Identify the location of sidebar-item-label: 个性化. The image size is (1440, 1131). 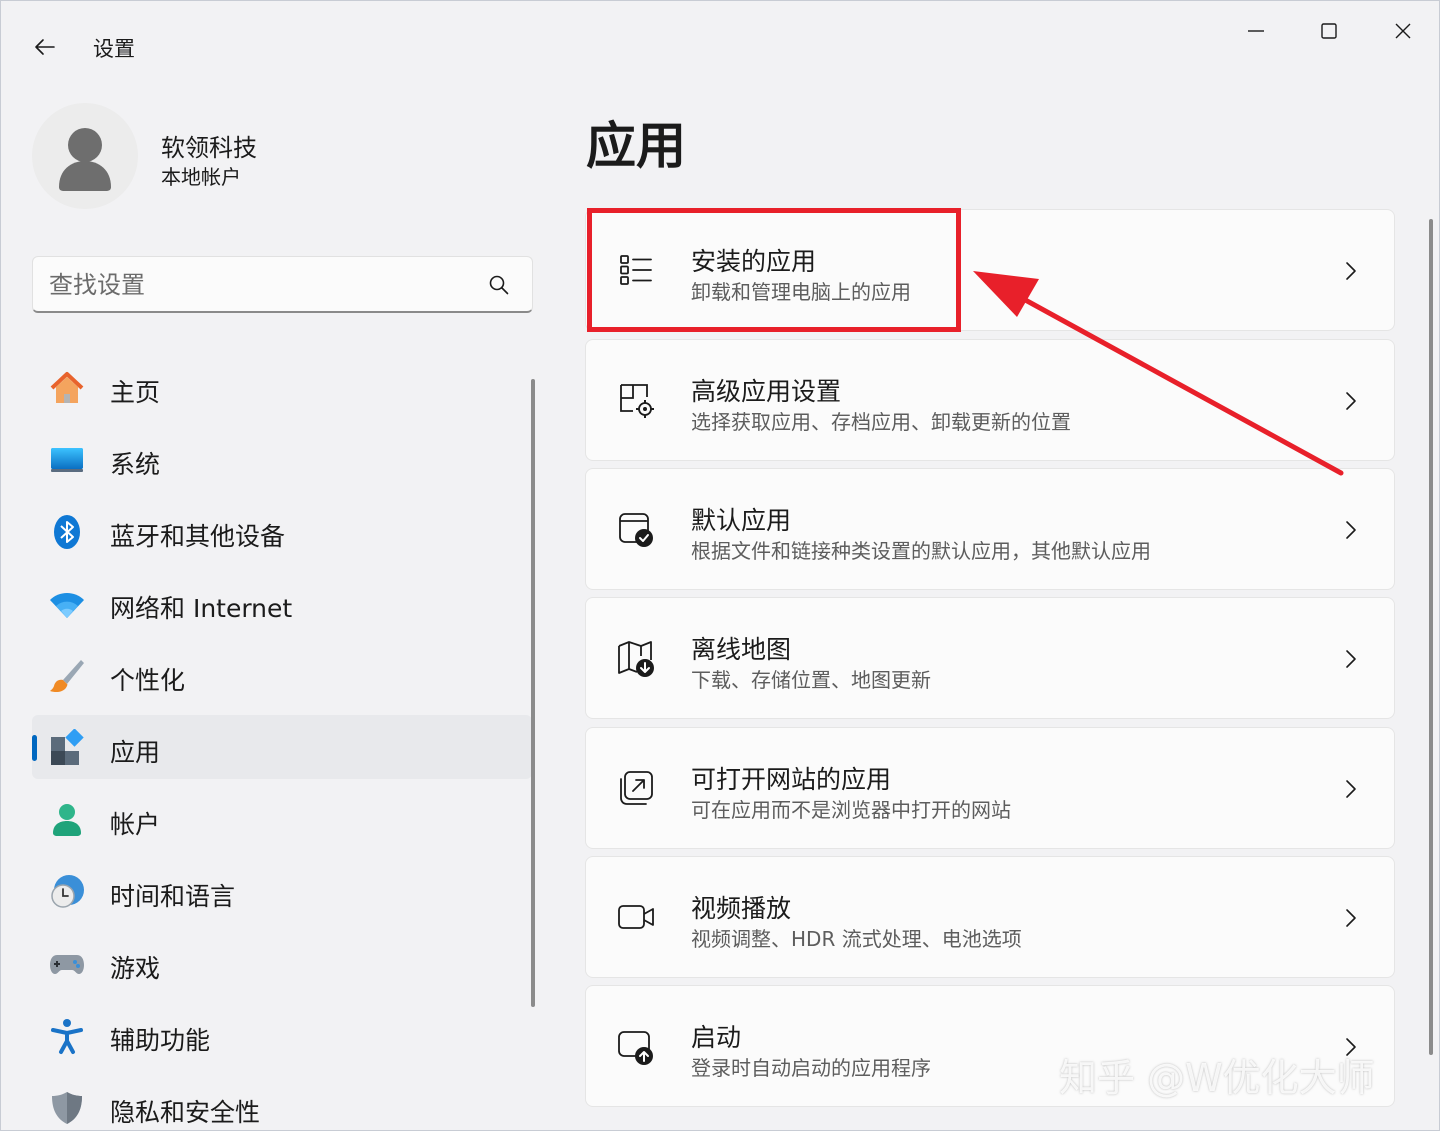
(148, 680).